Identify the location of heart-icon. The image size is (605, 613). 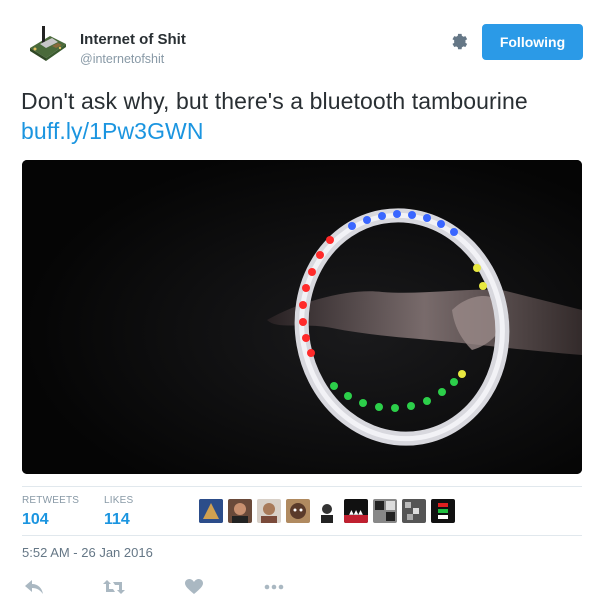
(194, 587).